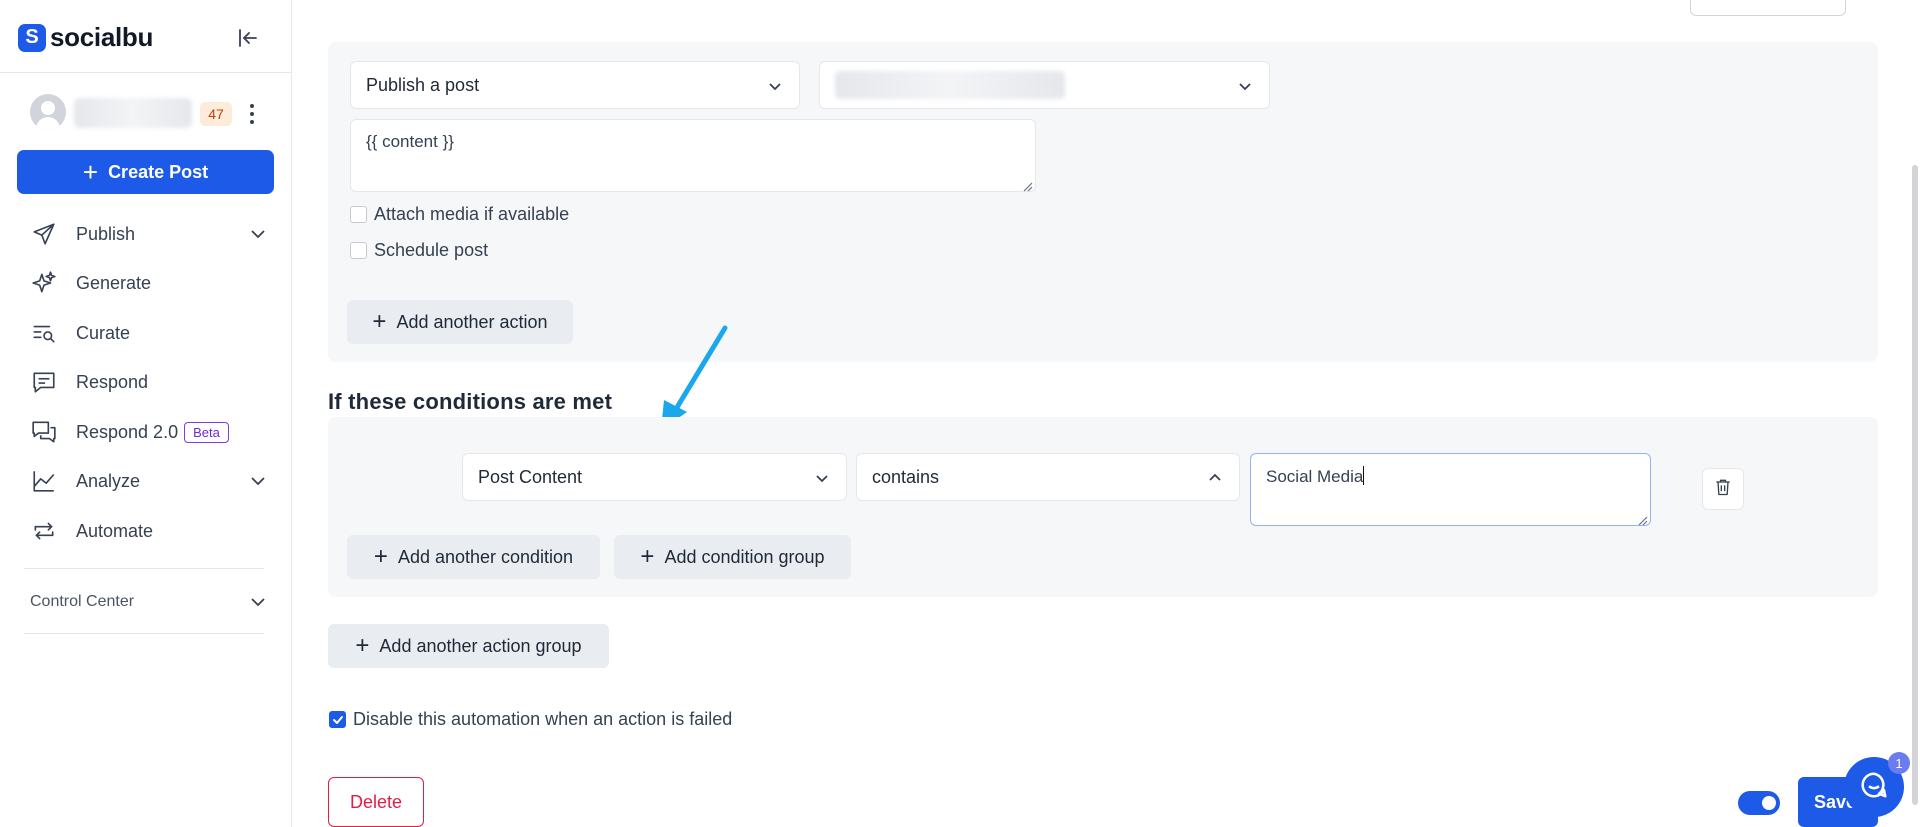 The width and height of the screenshot is (1920, 827). What do you see at coordinates (44, 481) in the screenshot?
I see `chart-line-icon` at bounding box center [44, 481].